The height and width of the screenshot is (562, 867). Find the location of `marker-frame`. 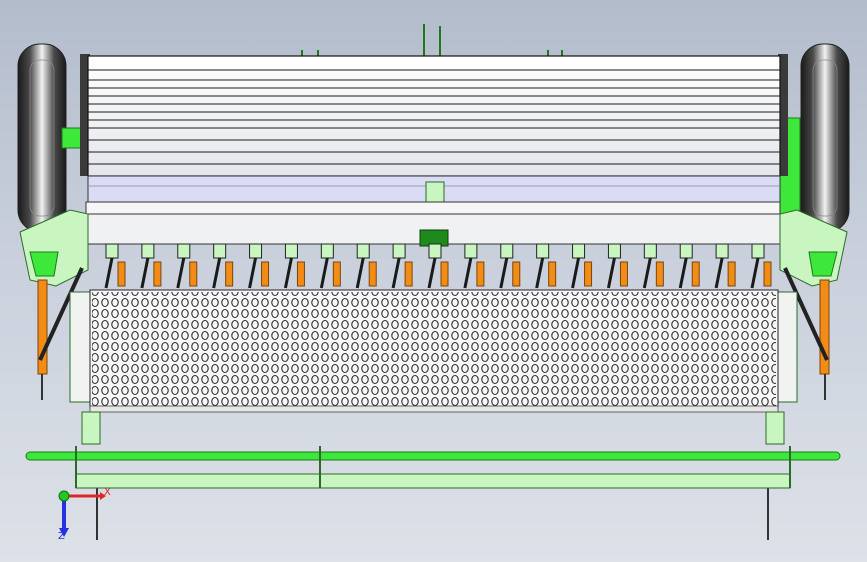

marker-frame is located at coordinates (433, 467).